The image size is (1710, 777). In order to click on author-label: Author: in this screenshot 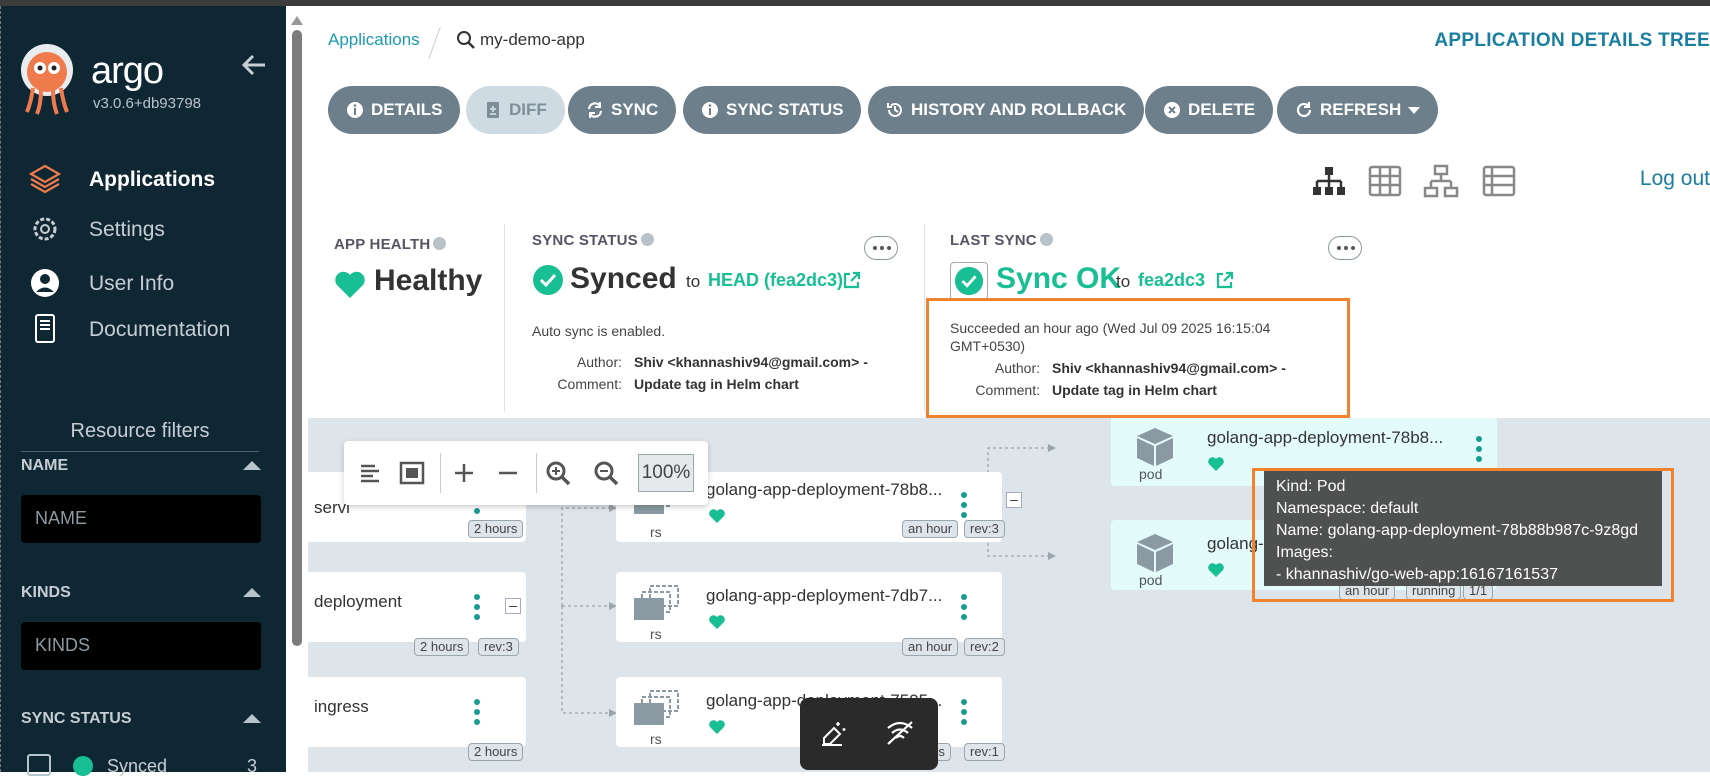, I will do `click(599, 362)`.